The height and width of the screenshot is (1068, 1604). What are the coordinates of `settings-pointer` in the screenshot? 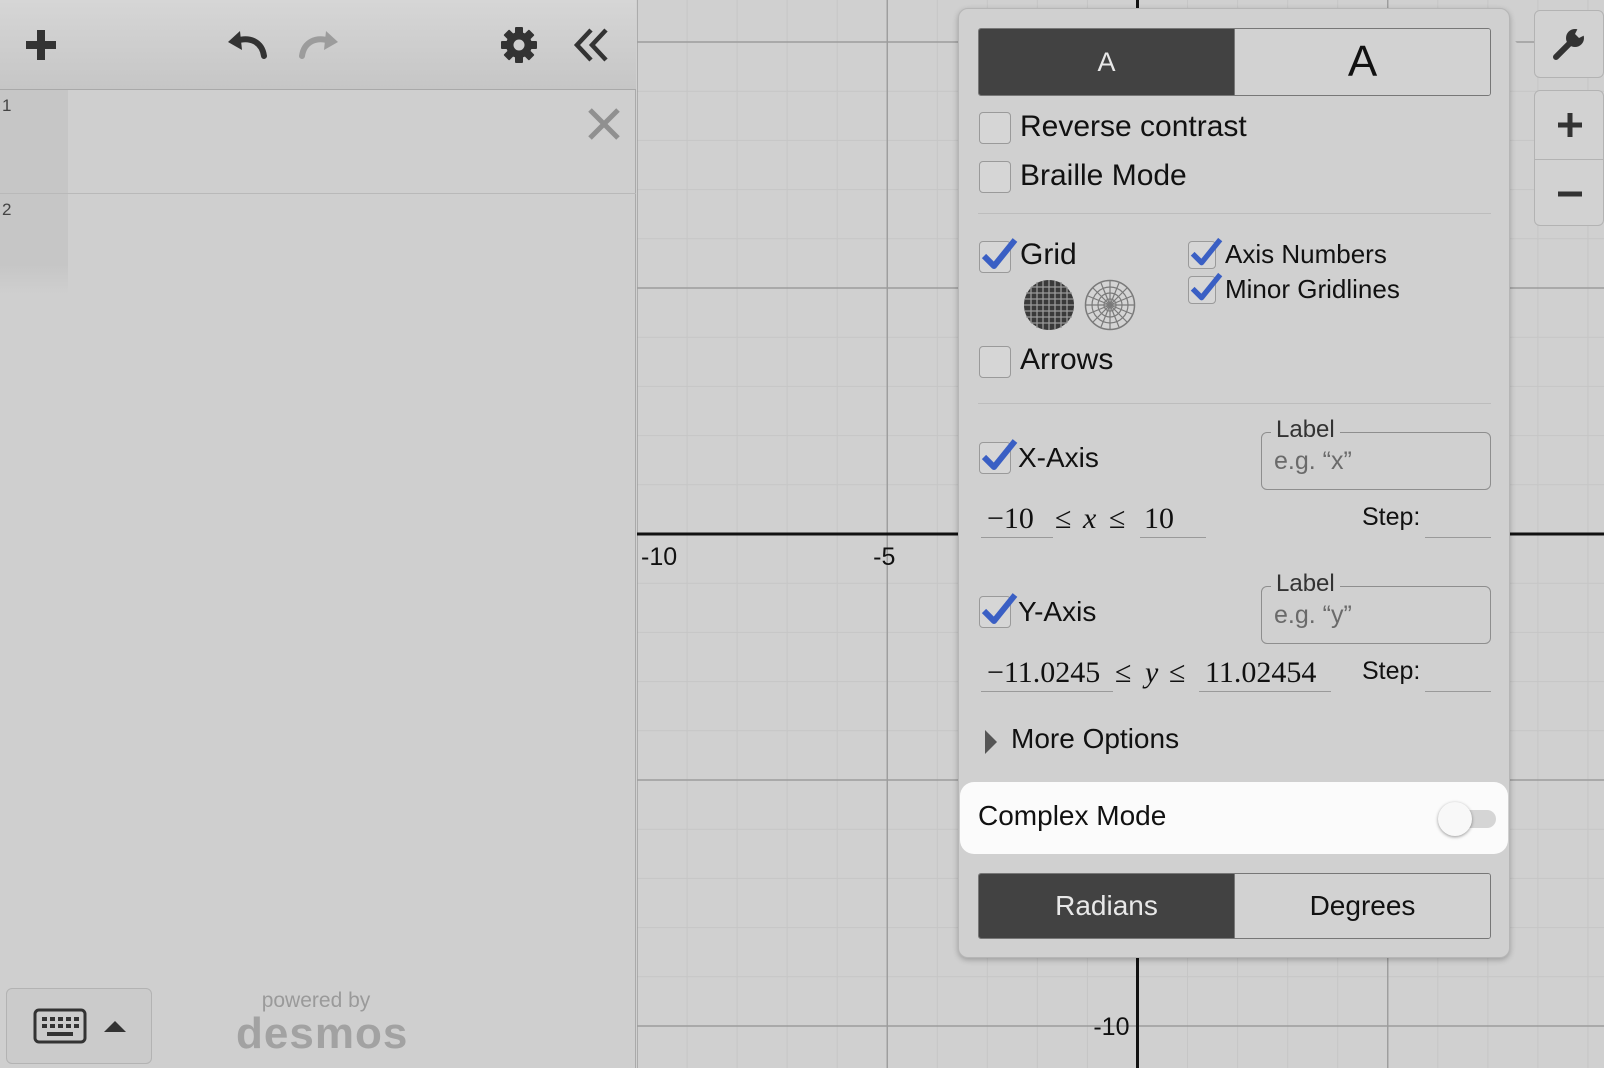 It's located at (1515, 48).